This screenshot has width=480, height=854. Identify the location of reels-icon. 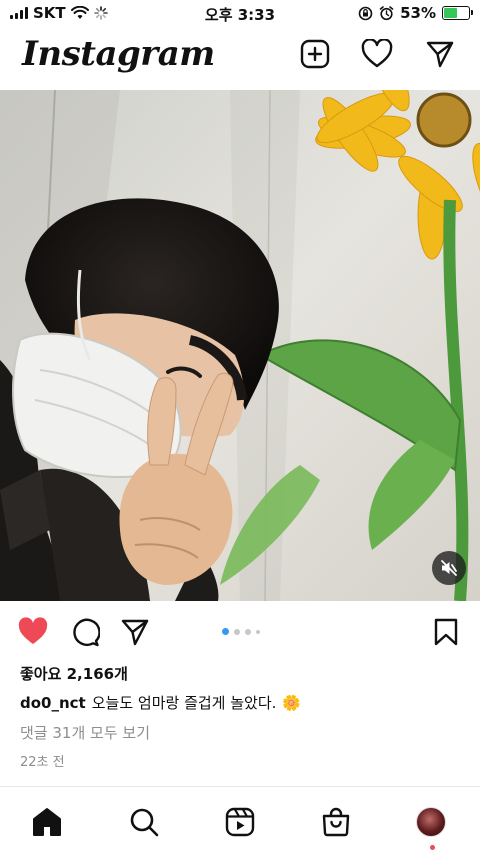
(240, 822).